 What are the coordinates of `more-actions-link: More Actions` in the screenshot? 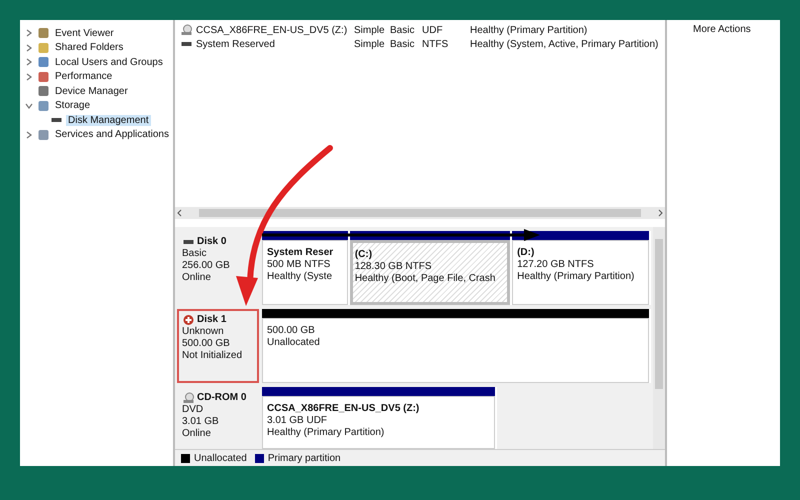 It's located at (722, 29).